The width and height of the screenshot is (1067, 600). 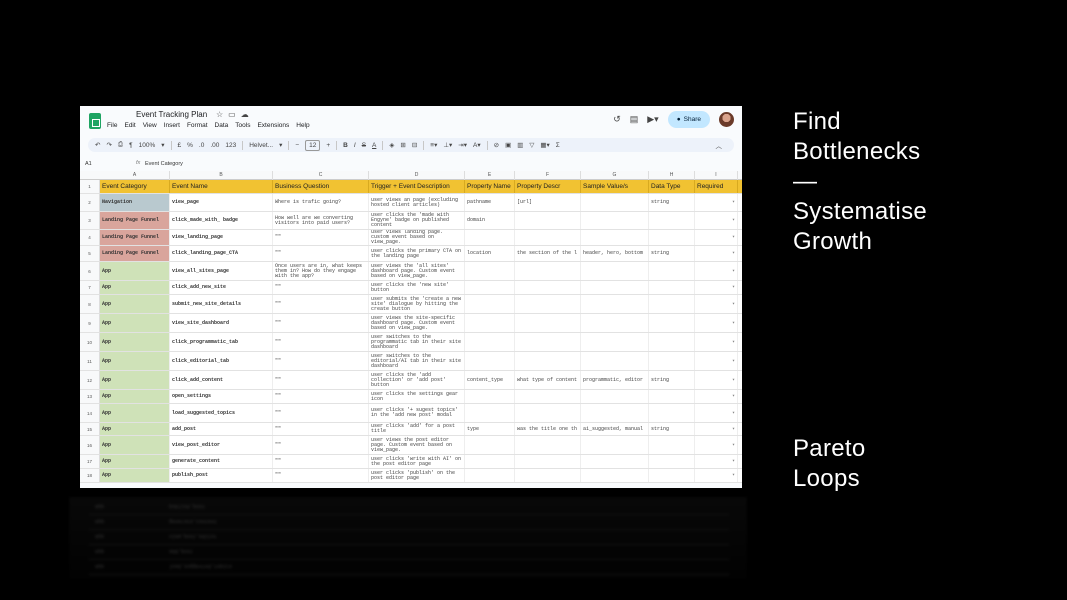 I want to click on column-header-e: E, so click(x=490, y=175).